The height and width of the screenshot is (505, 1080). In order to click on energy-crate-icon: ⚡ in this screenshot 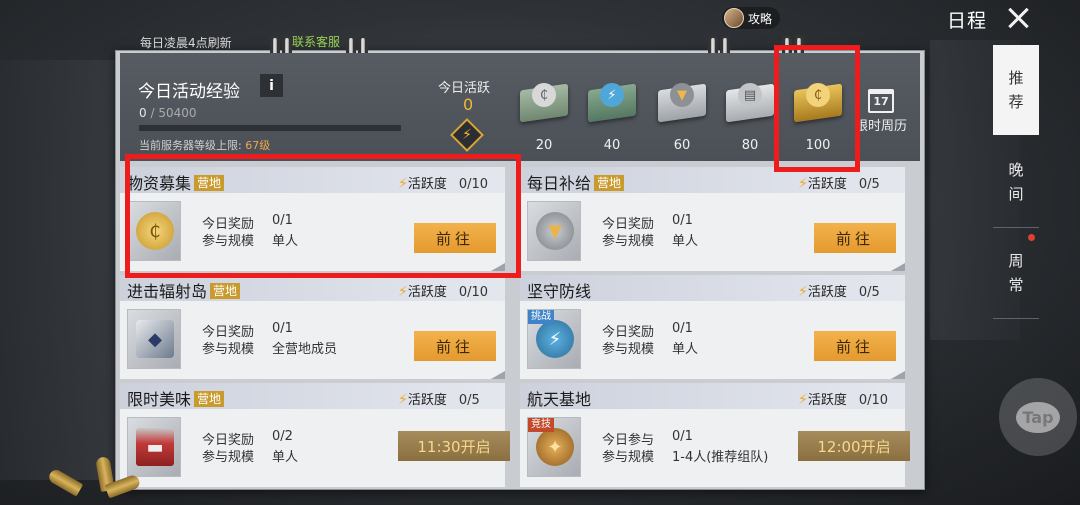, I will do `click(612, 95)`.